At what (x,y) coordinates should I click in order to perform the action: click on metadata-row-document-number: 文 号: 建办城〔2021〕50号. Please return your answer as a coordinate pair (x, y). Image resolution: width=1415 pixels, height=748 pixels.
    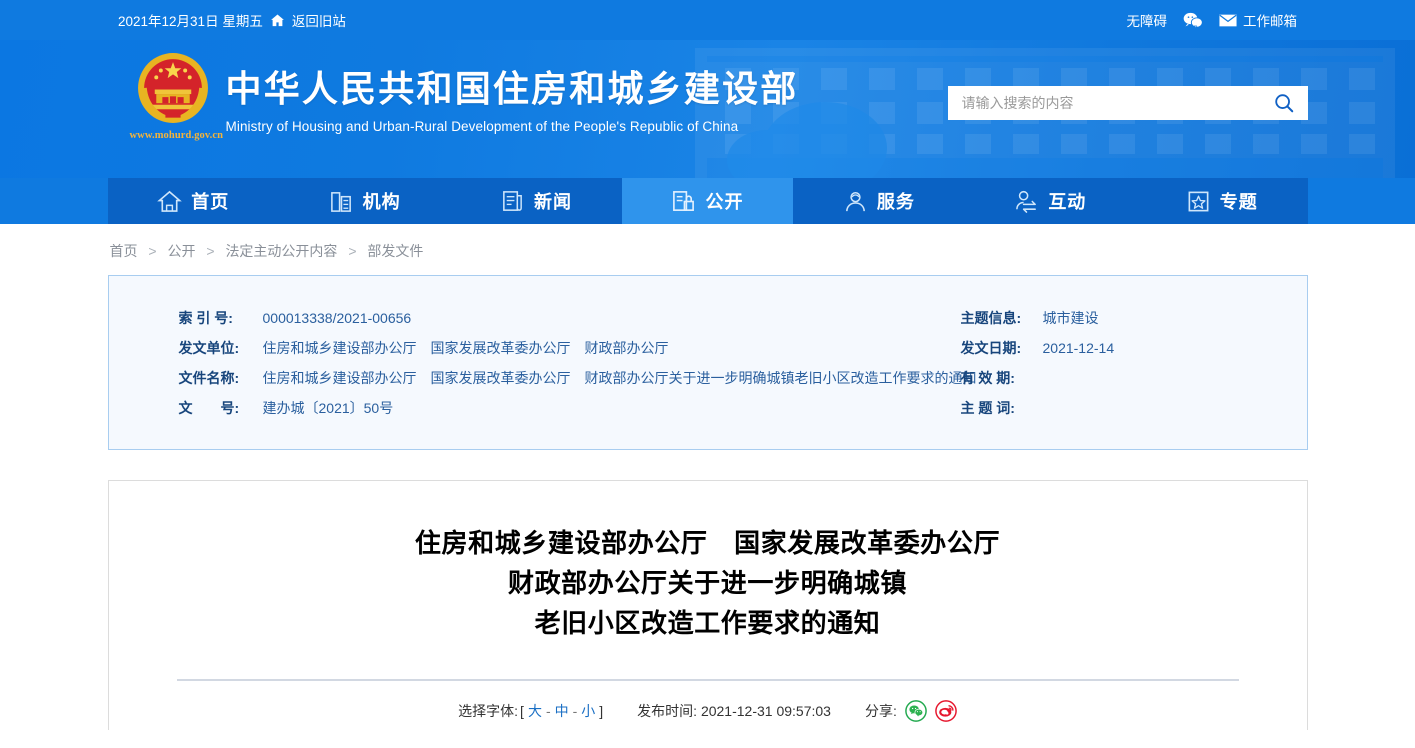
    Looking at the image, I should click on (564, 408).